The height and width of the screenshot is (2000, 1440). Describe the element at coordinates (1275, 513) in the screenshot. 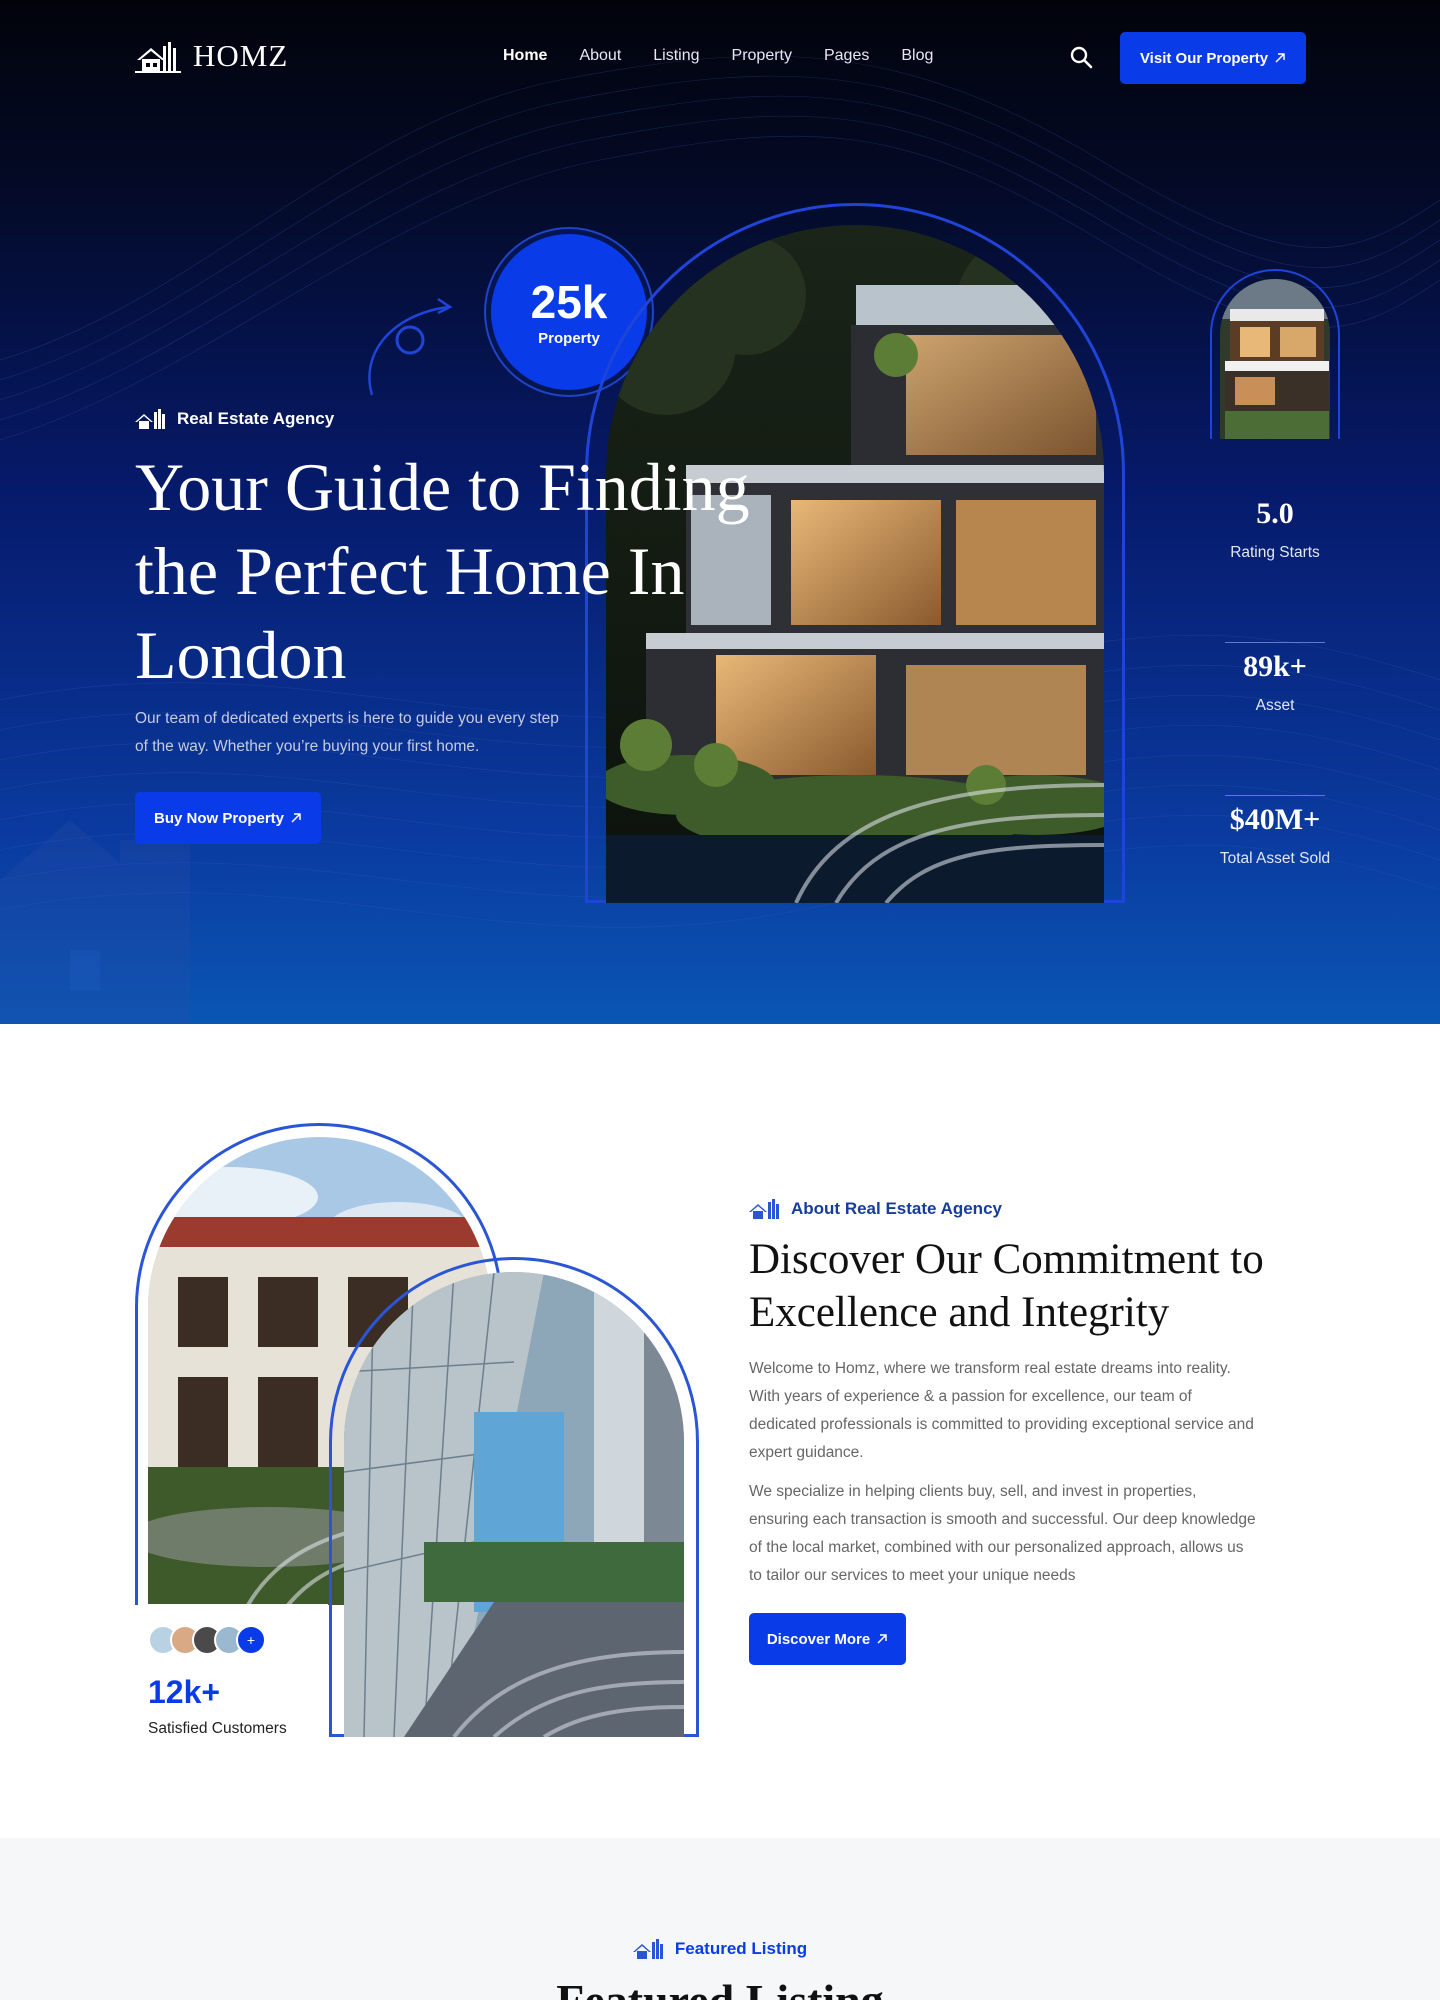

I see `stat-value: 5.0` at that location.